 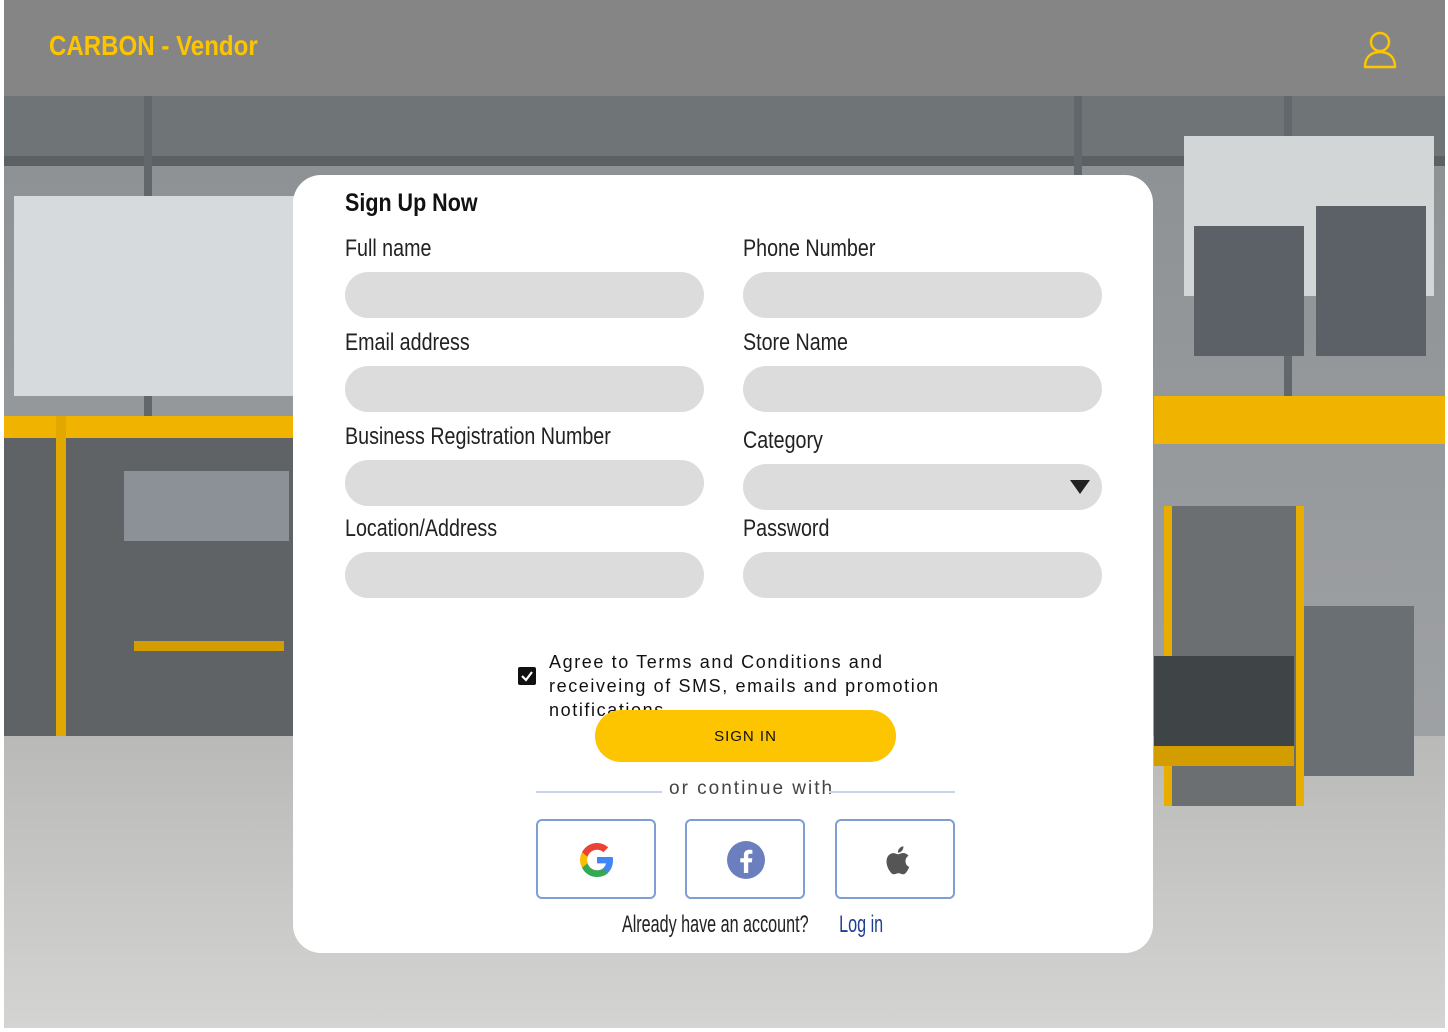 What do you see at coordinates (922, 389) in the screenshot?
I see `store-name-input` at bounding box center [922, 389].